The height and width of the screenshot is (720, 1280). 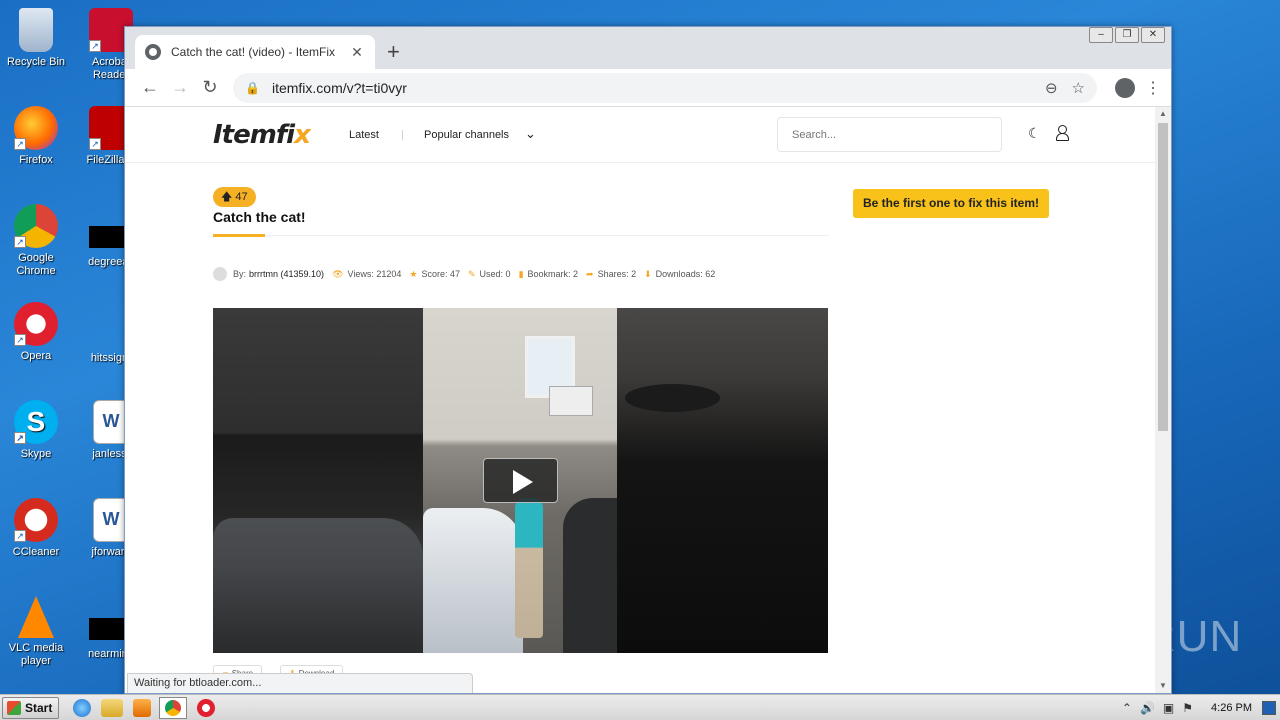 I want to click on minimize-icon: –, so click(x=1101, y=35).